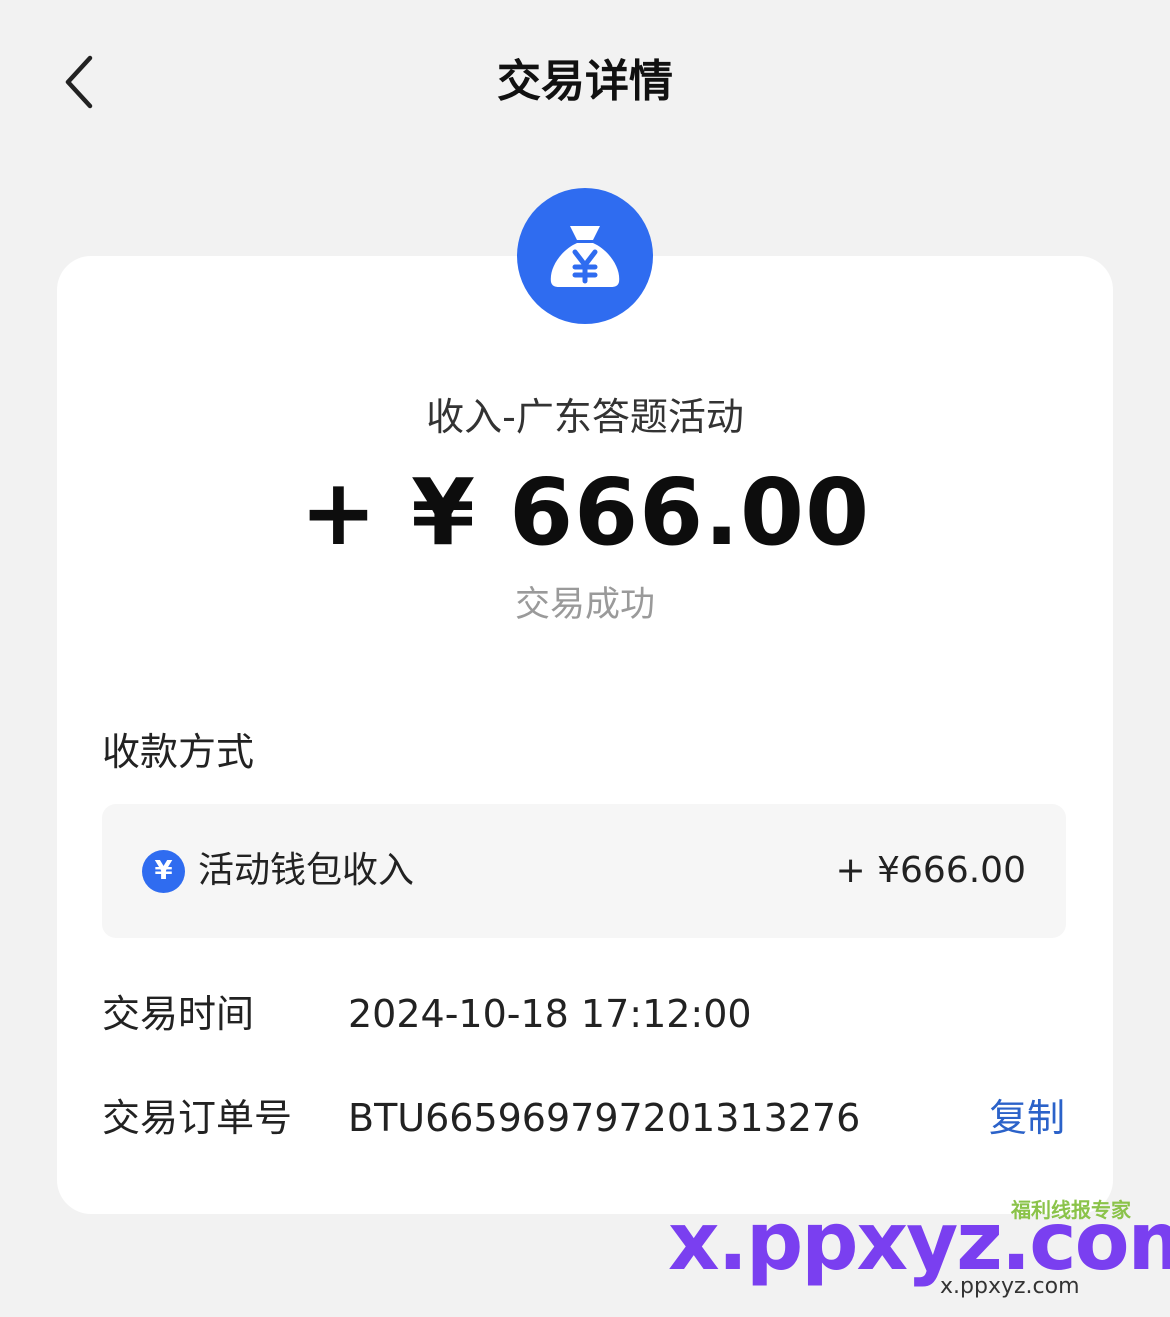 The width and height of the screenshot is (1170, 1317). What do you see at coordinates (306, 870) in the screenshot?
I see `payment-method-name: 活动钱包收入` at bounding box center [306, 870].